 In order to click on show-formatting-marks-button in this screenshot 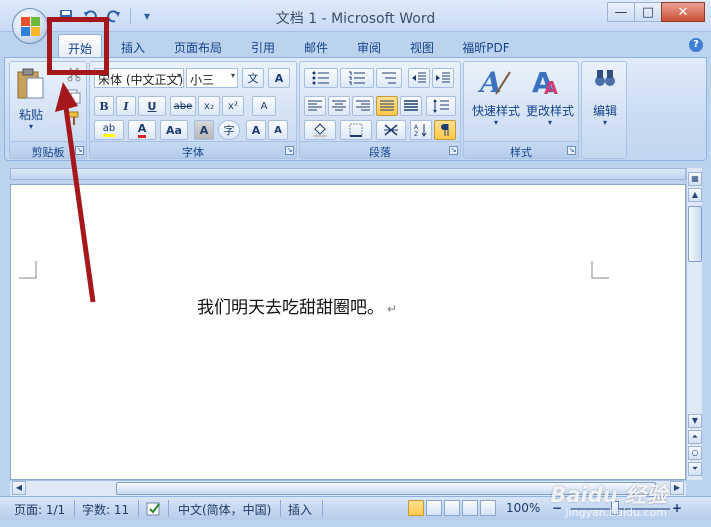, I will do `click(445, 130)`.